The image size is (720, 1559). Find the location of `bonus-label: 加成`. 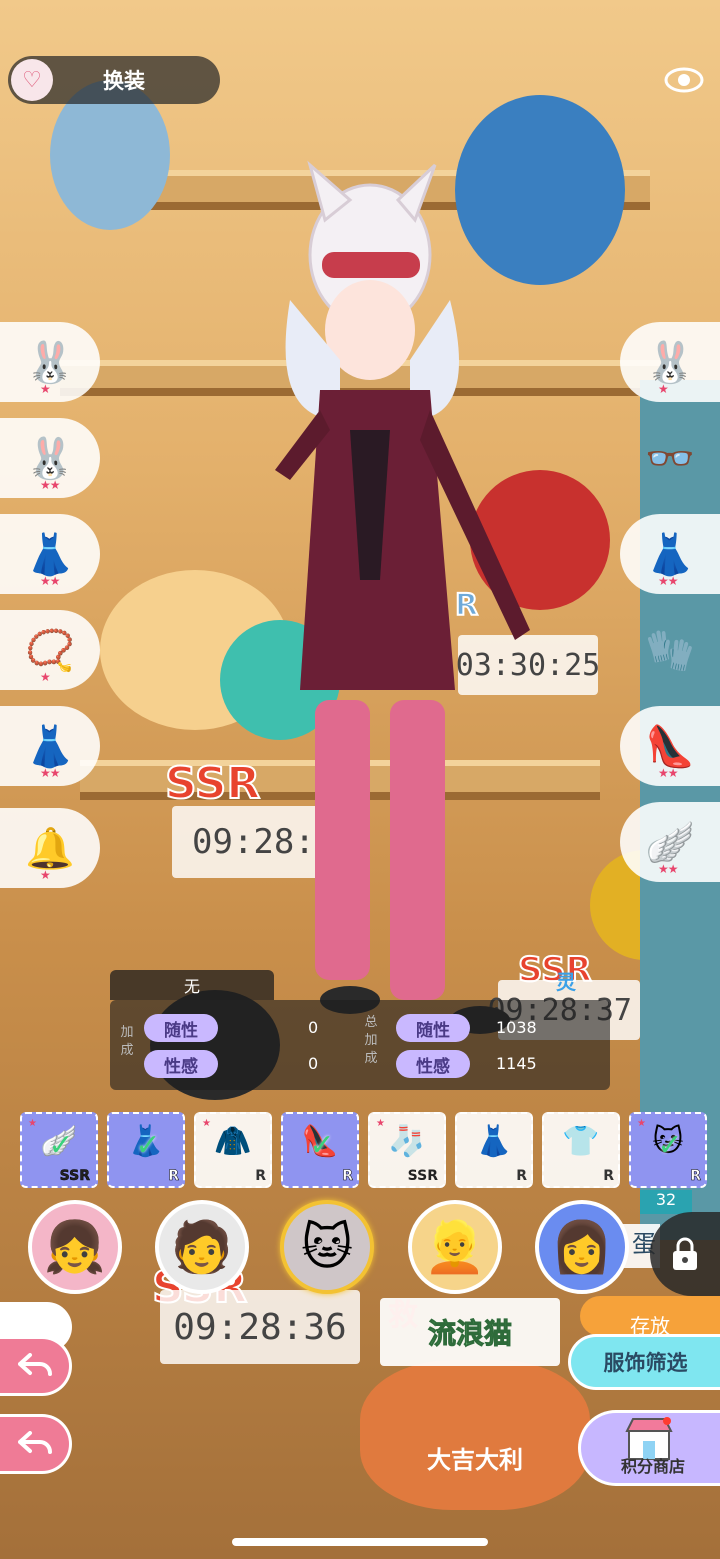

bonus-label: 加成 is located at coordinates (127, 1041).